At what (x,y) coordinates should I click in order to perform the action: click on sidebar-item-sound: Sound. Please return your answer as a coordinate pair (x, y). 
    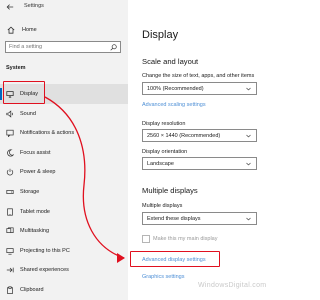
    Looking at the image, I should click on (64, 114).